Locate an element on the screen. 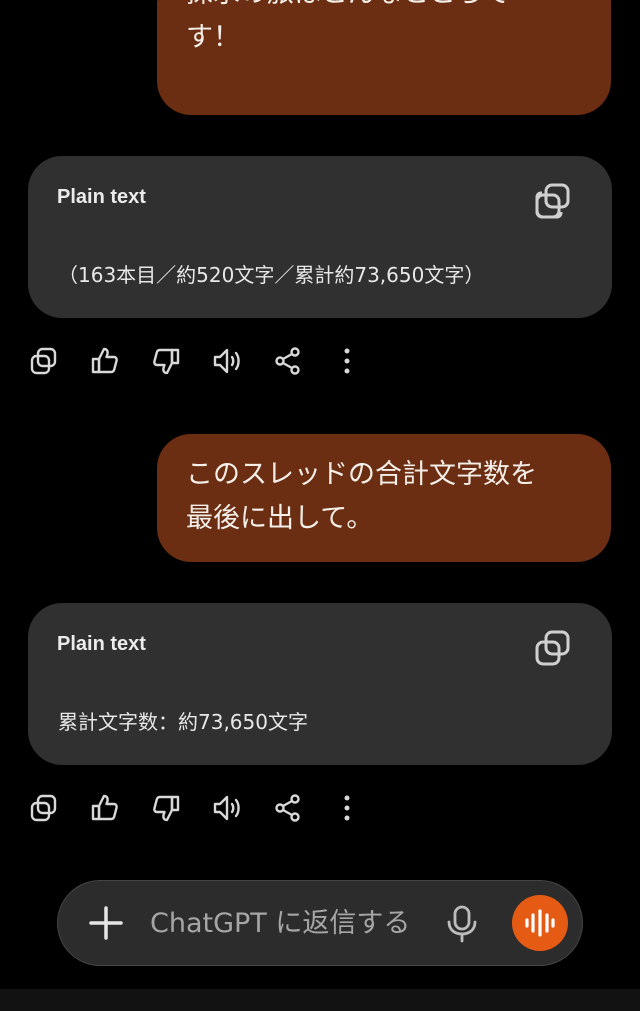 This screenshot has height=1011, width=640. user-message-bubble: 探求の旅はこんなところで す！ is located at coordinates (384, 57).